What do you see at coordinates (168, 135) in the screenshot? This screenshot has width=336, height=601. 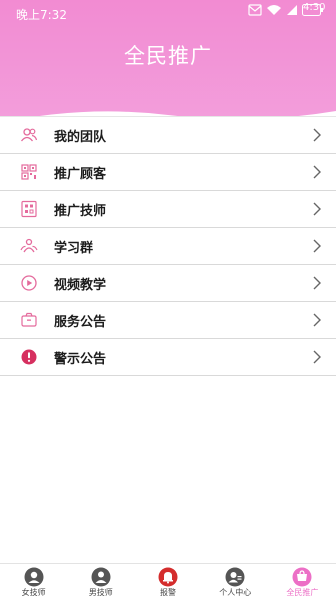 I see `menu-item-my-team: 我的团队` at bounding box center [168, 135].